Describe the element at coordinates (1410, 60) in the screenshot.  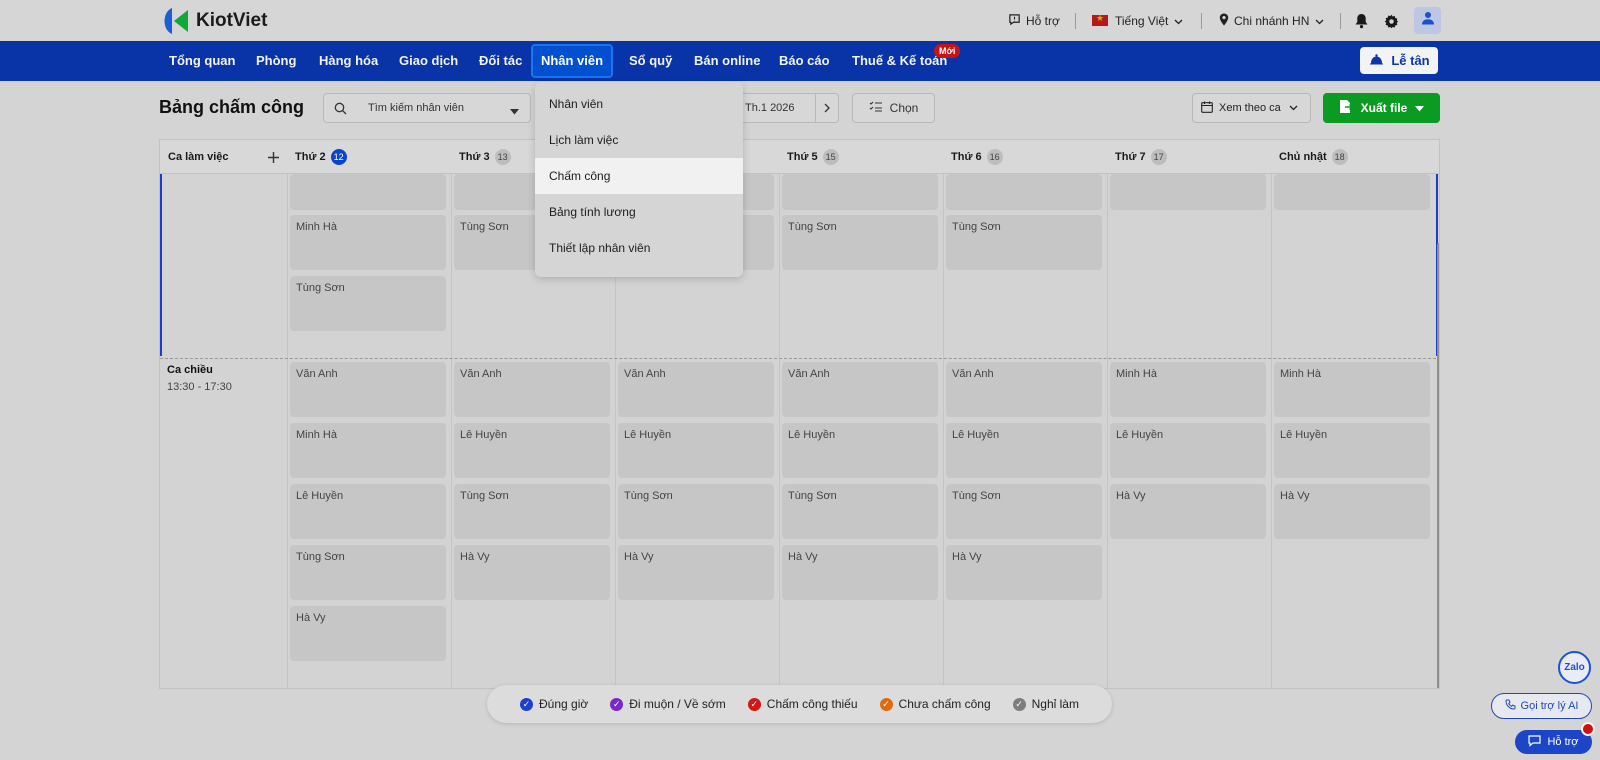
I see `reception-label: Lễ tân` at that location.